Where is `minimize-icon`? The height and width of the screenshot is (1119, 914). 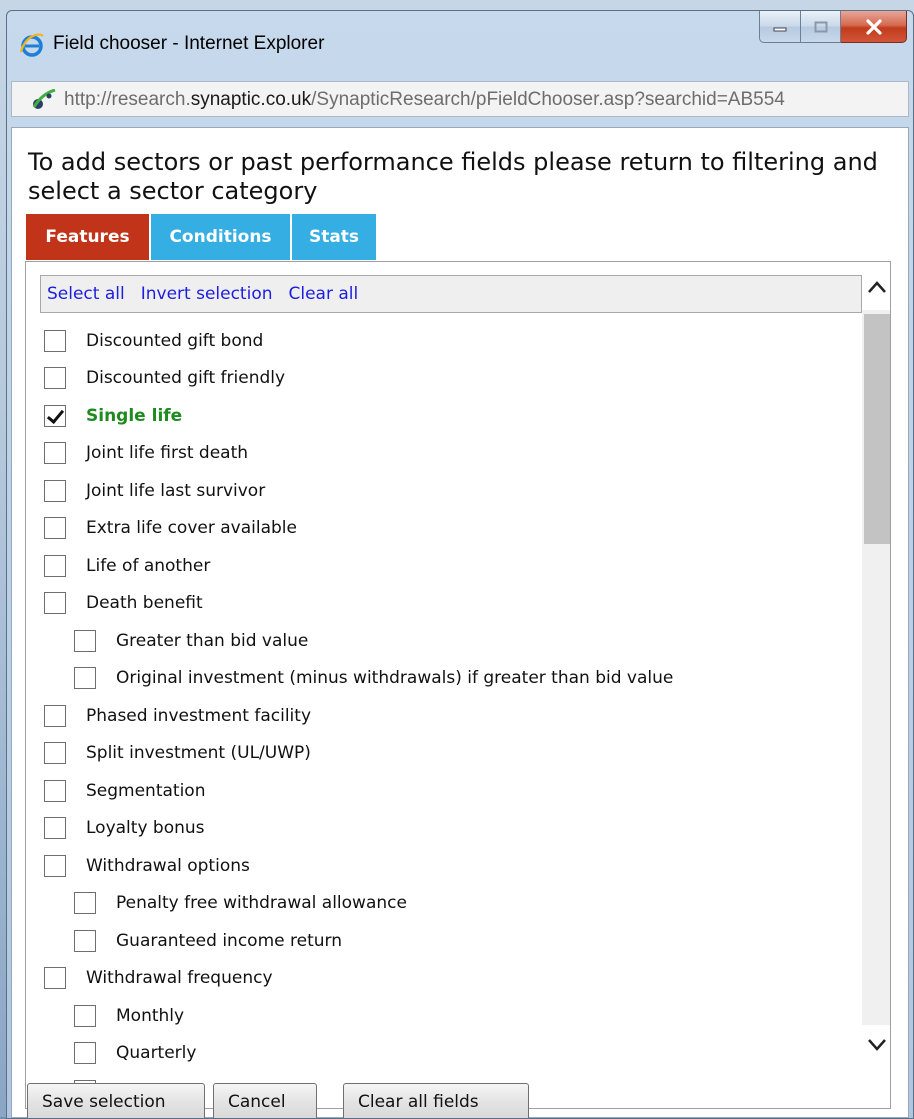
minimize-icon is located at coordinates (780, 29).